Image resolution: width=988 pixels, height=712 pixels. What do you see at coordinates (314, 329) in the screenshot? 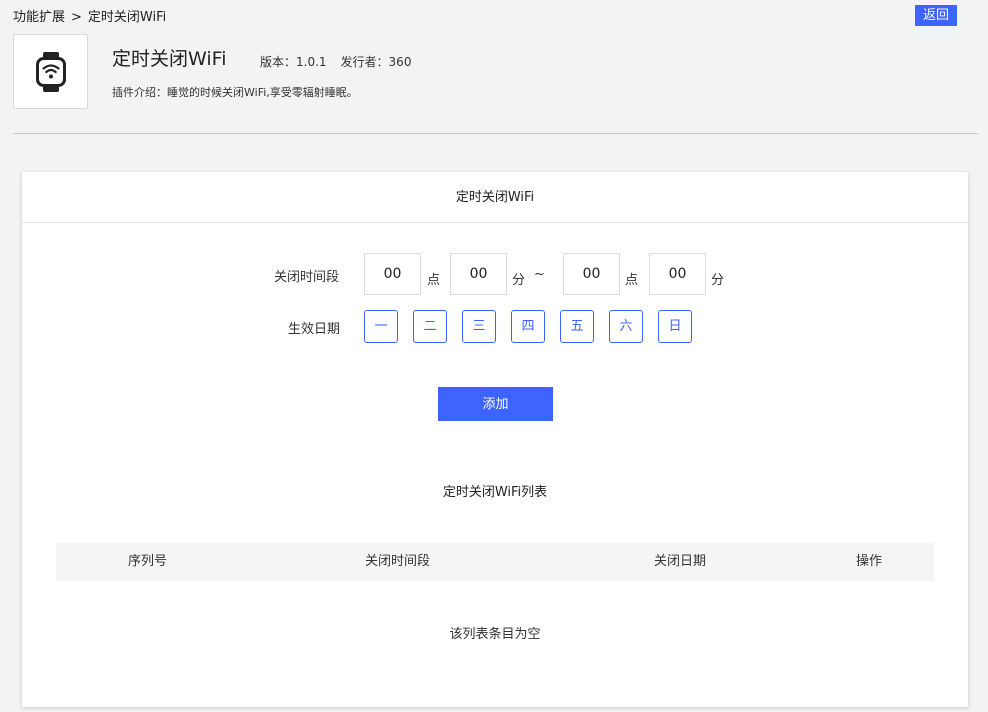
I see `days-label: 生效日期` at bounding box center [314, 329].